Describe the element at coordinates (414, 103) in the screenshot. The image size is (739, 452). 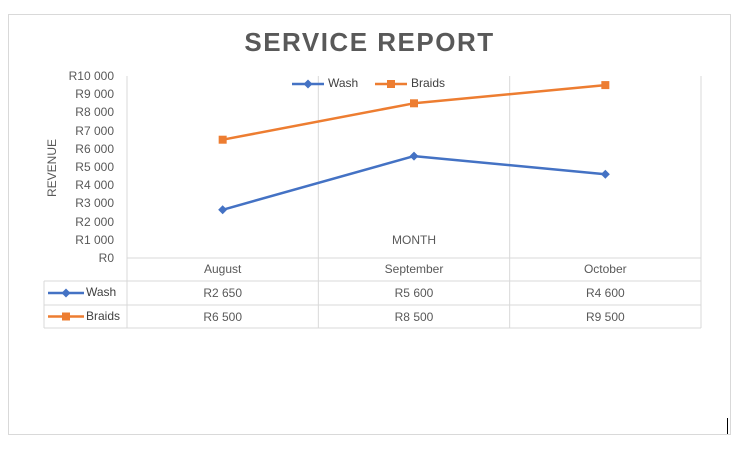
I see `data-point-braids-september` at that location.